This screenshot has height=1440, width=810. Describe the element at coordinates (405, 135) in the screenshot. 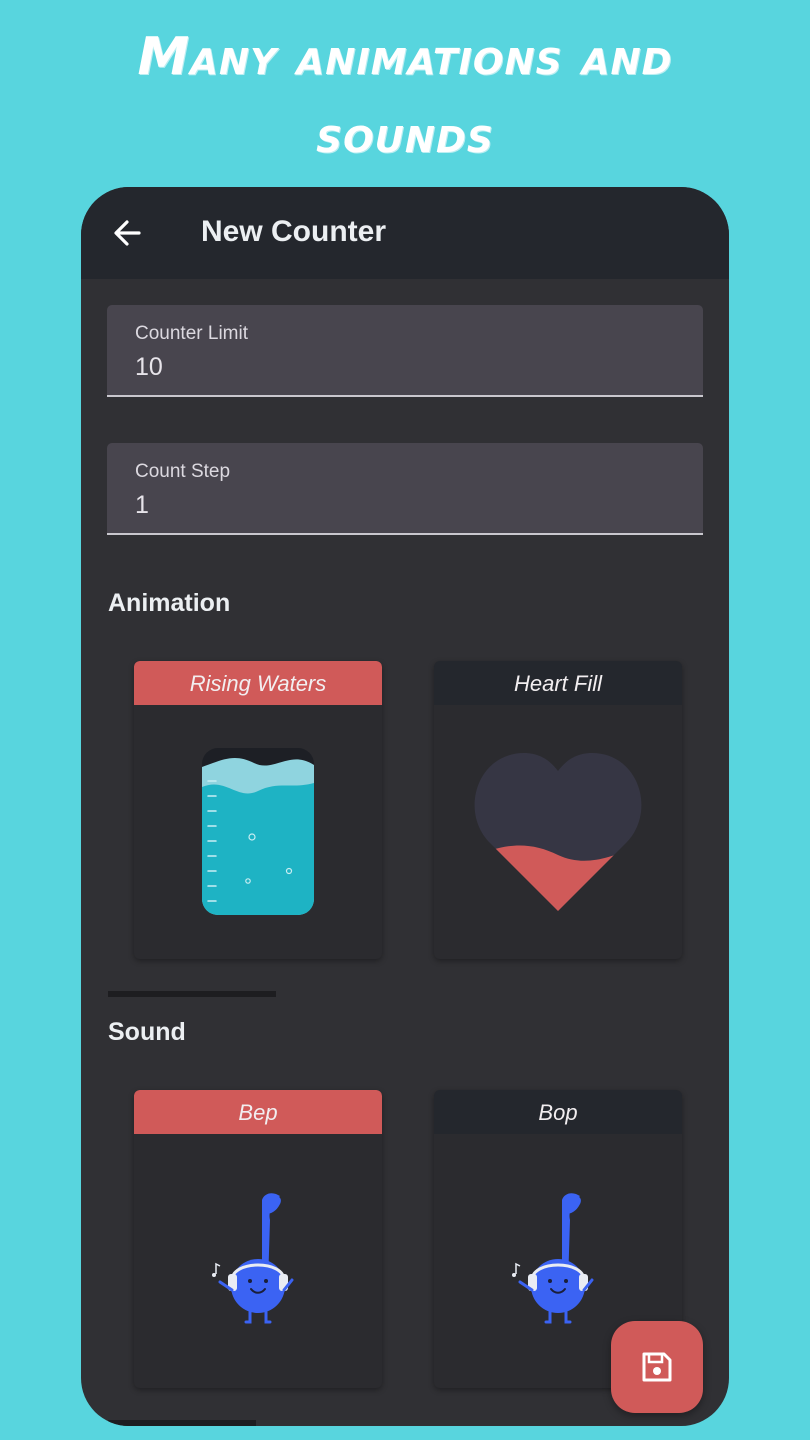

I see `promo-headline-line2: sounds` at that location.